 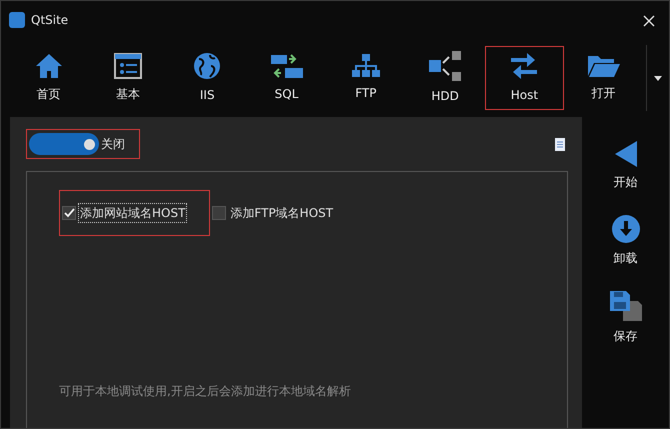 I want to click on nodes-icon, so click(x=445, y=66).